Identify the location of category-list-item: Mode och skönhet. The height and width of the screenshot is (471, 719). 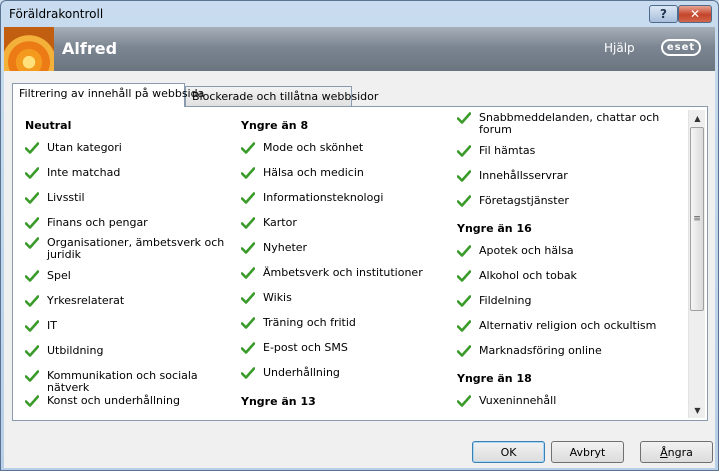
(345, 148).